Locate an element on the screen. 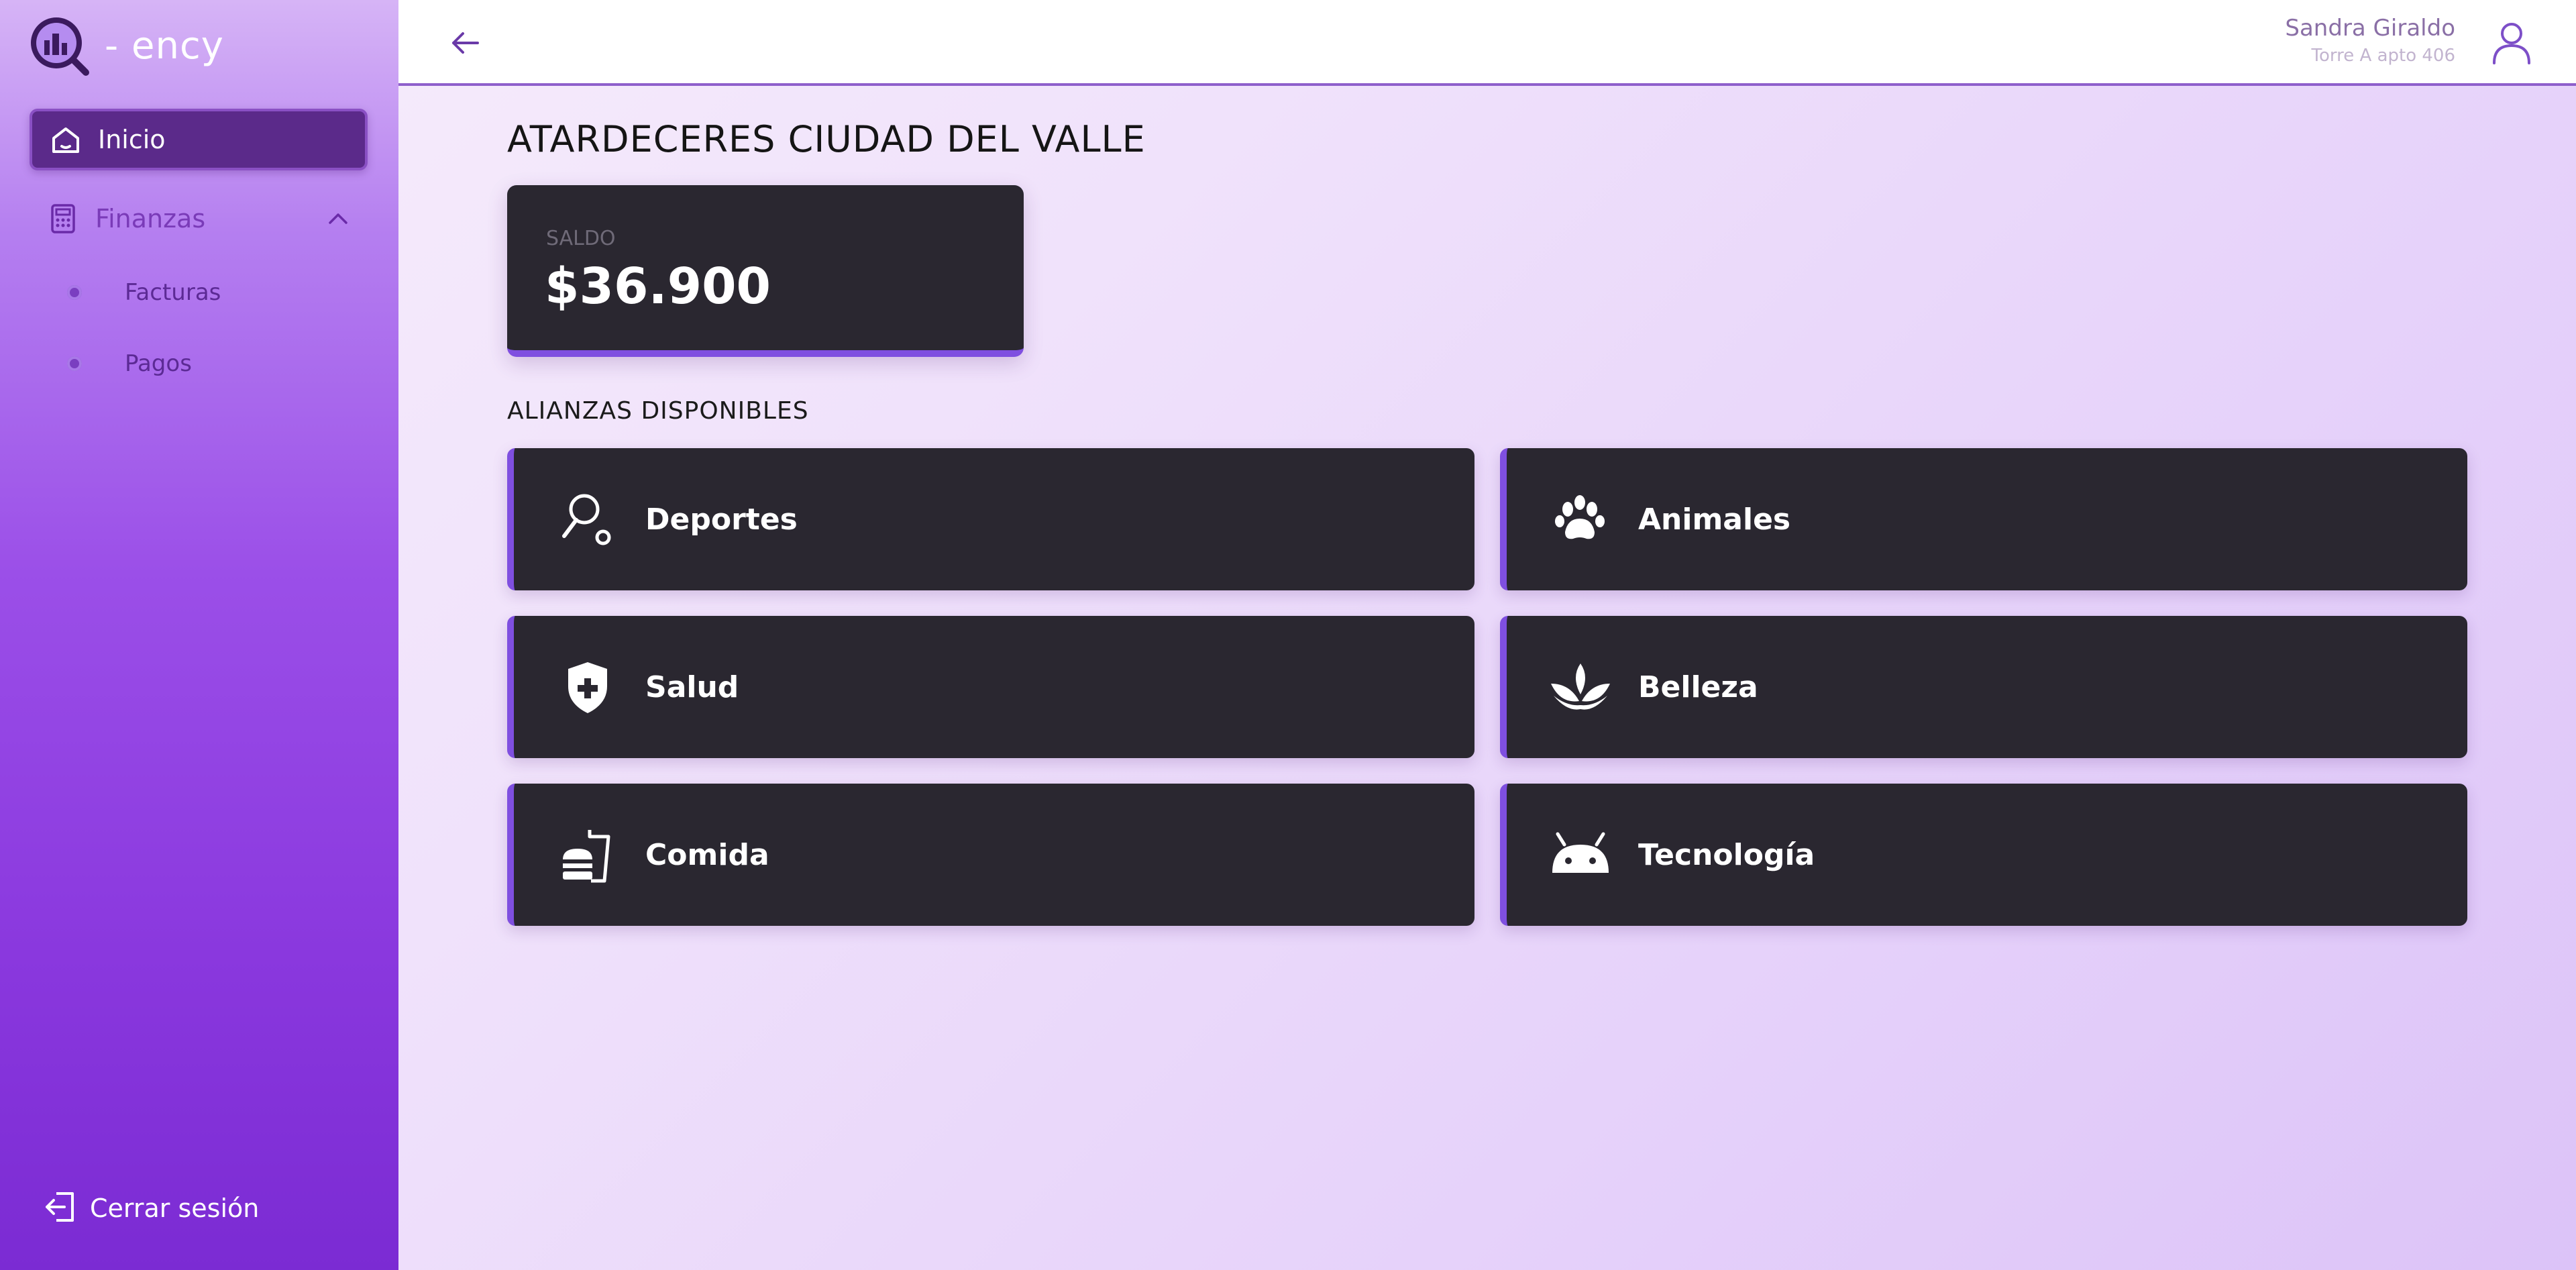 The height and width of the screenshot is (1270, 2576). shield-plus-icon is located at coordinates (587, 687).